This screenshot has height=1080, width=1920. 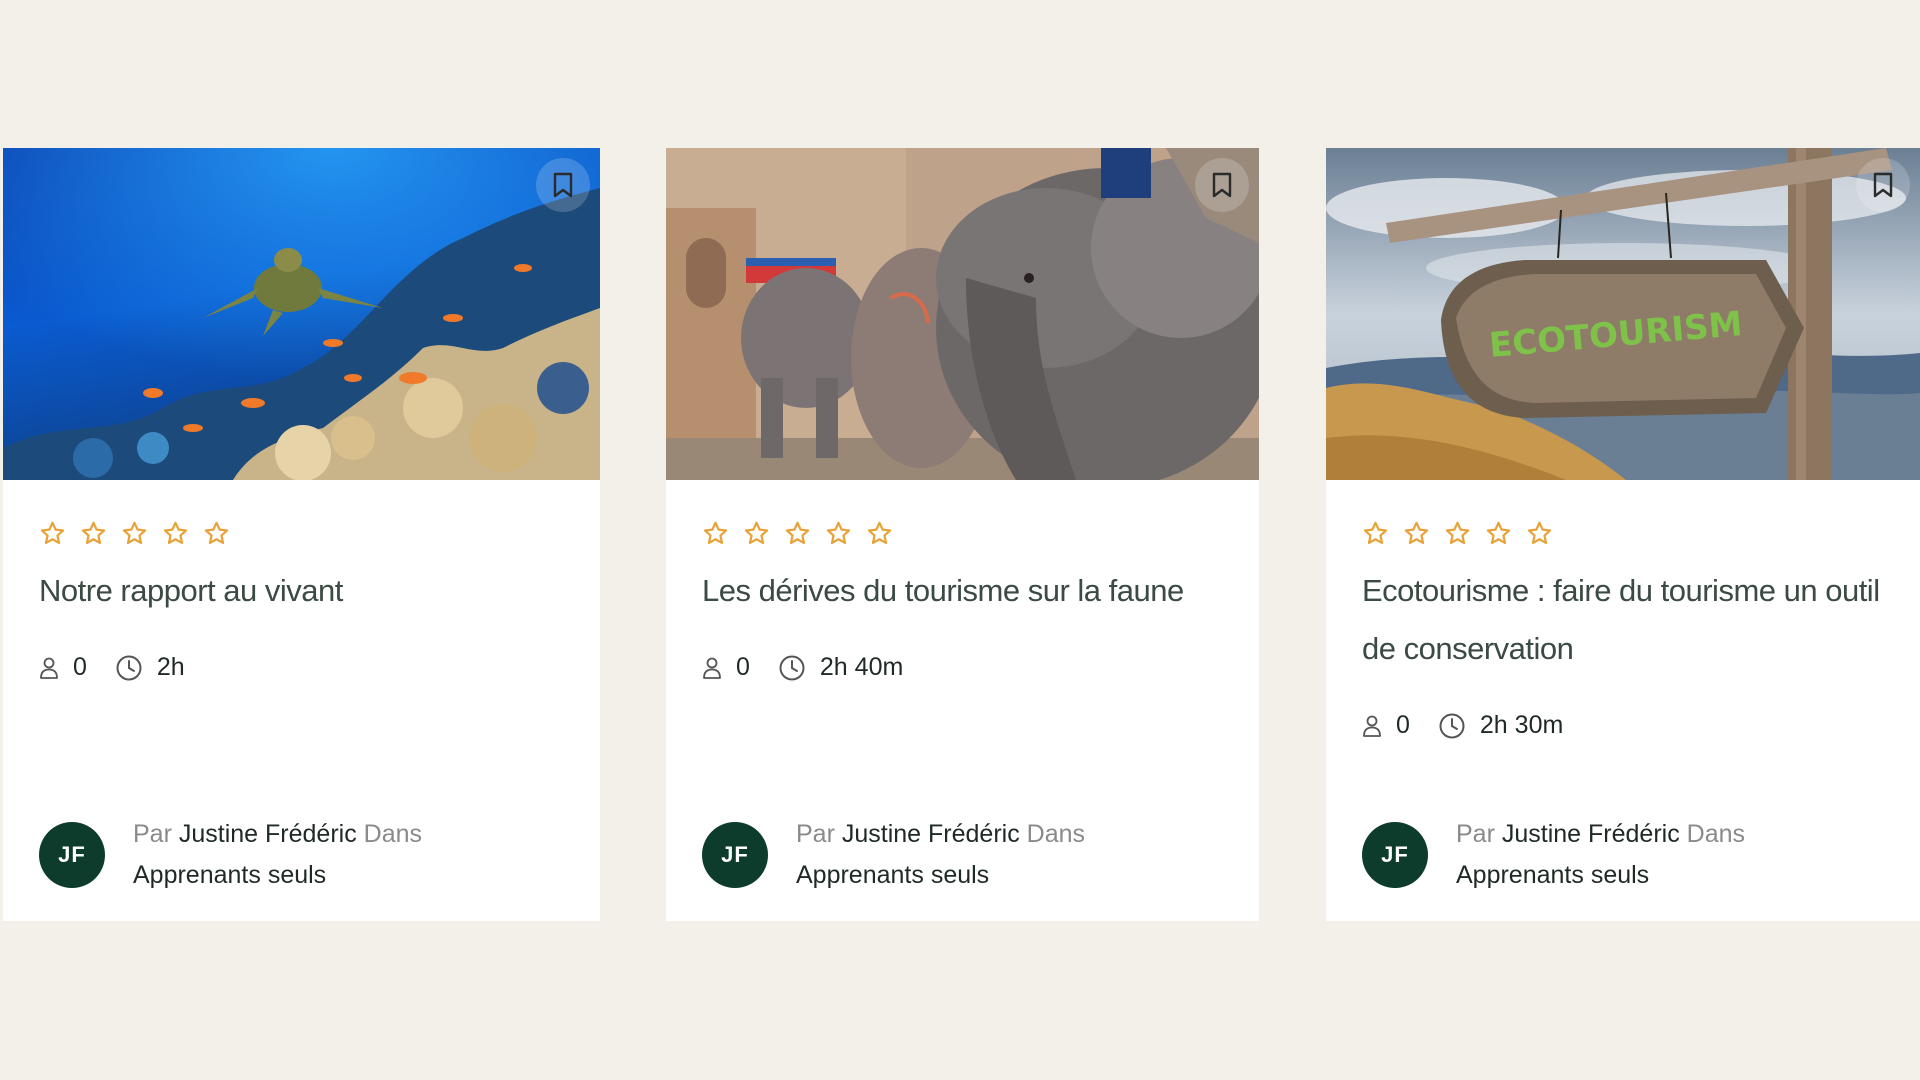 I want to click on course-meta: 0 2h 30m, so click(x=1476, y=725).